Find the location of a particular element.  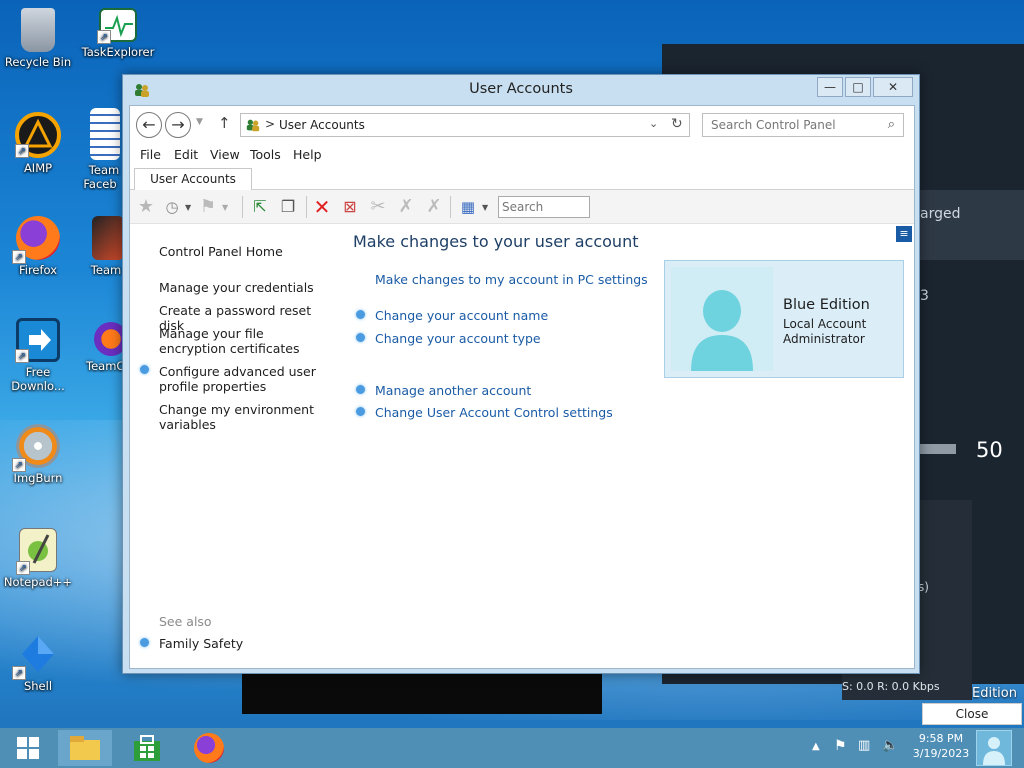

window-titlebar: User Accounts — □ ✕ is located at coordinates (521, 90).